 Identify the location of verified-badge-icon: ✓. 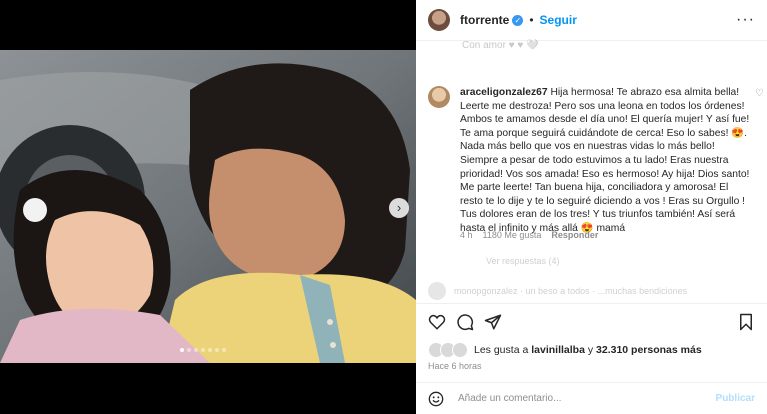
(518, 20).